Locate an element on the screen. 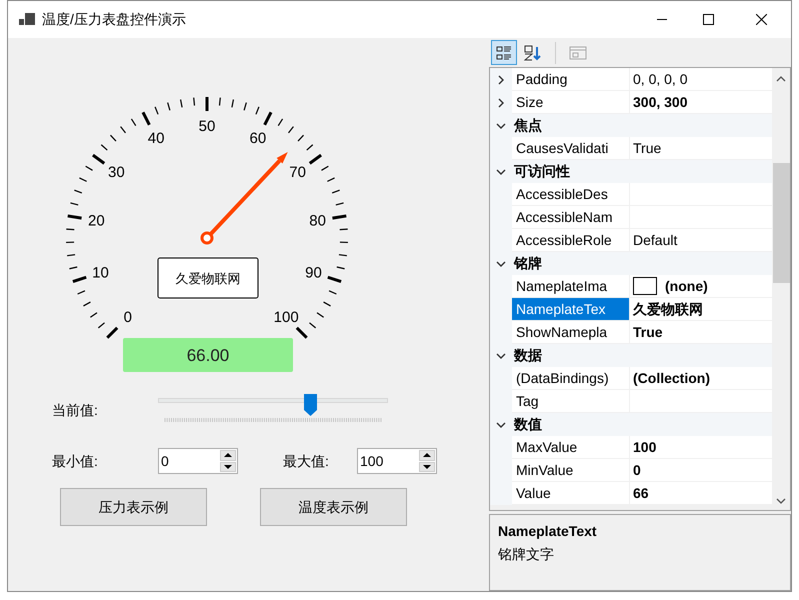 Image resolution: width=799 pixels, height=600 pixels. slider-thumb is located at coordinates (310, 405).